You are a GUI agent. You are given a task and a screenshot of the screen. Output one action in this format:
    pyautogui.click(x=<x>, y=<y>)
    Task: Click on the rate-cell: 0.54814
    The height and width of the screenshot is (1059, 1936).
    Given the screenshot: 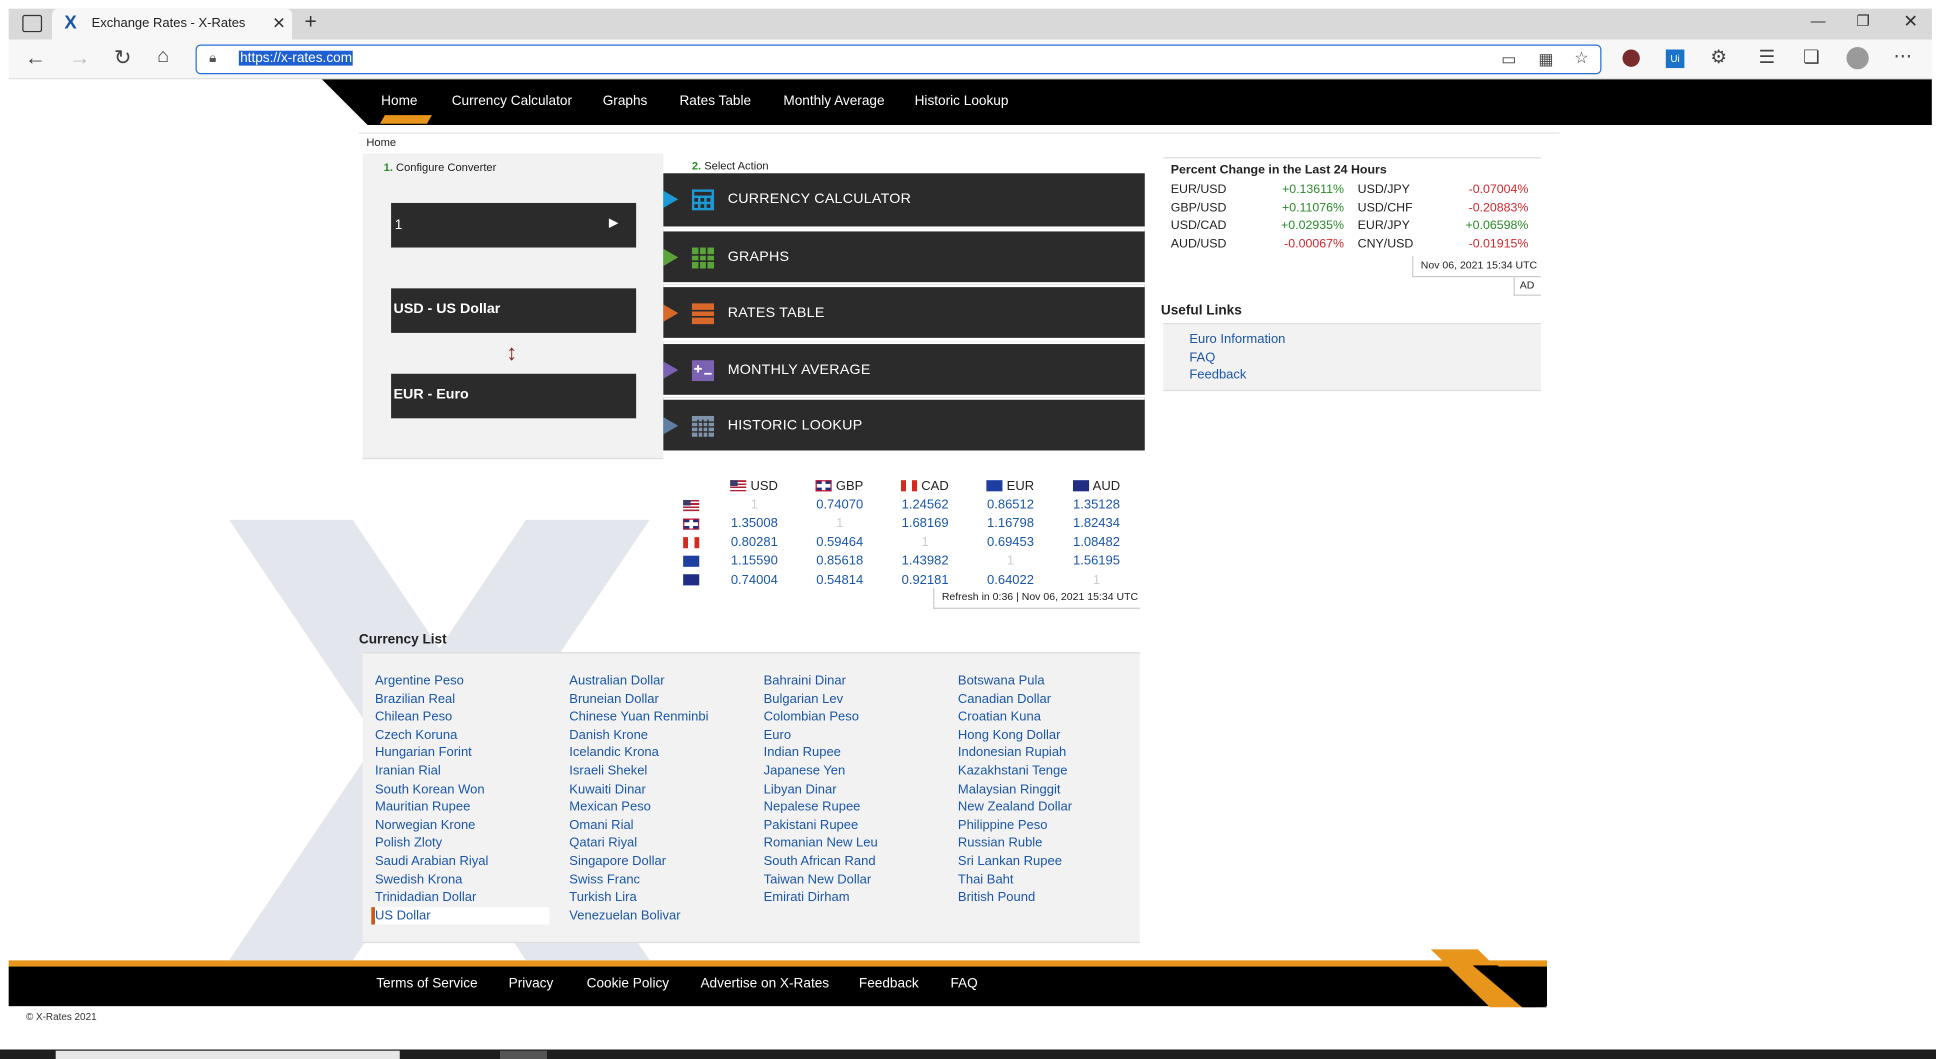 What is the action you would take?
    pyautogui.click(x=839, y=579)
    